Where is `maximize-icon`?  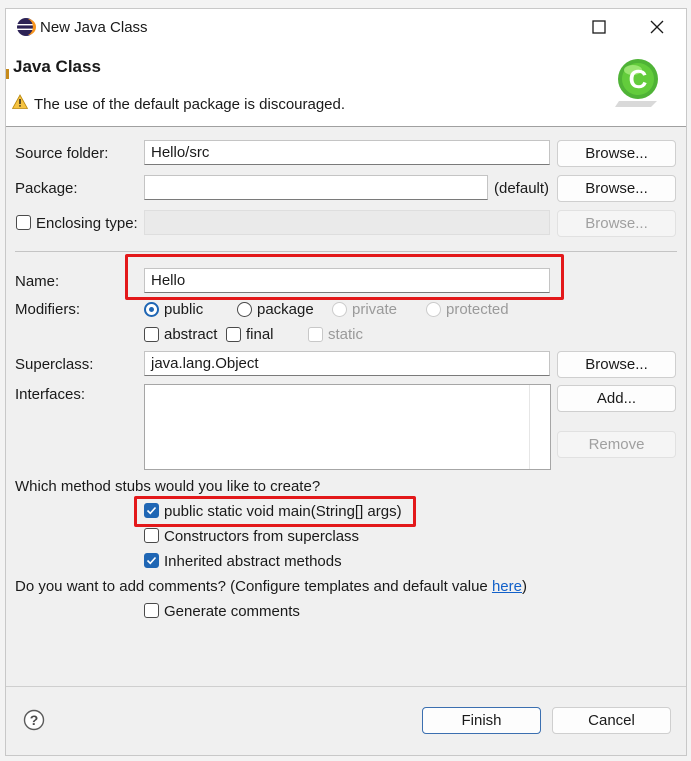 maximize-icon is located at coordinates (599, 27).